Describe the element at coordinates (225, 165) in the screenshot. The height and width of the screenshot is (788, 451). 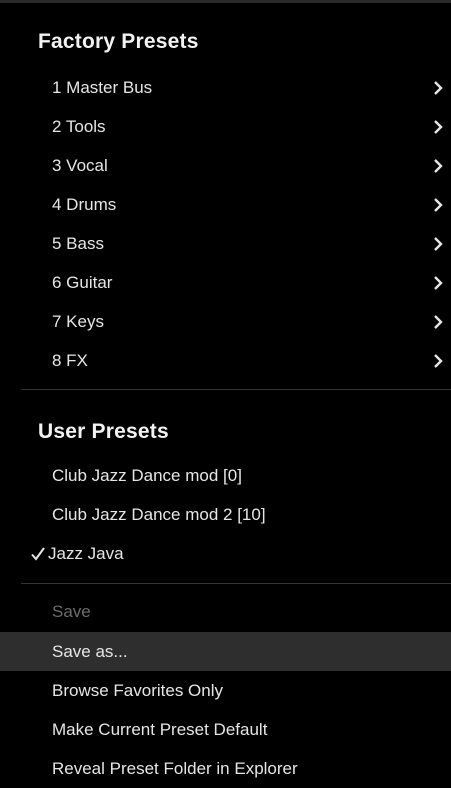
I see `menu-item-vocal: 3 Vocal` at that location.